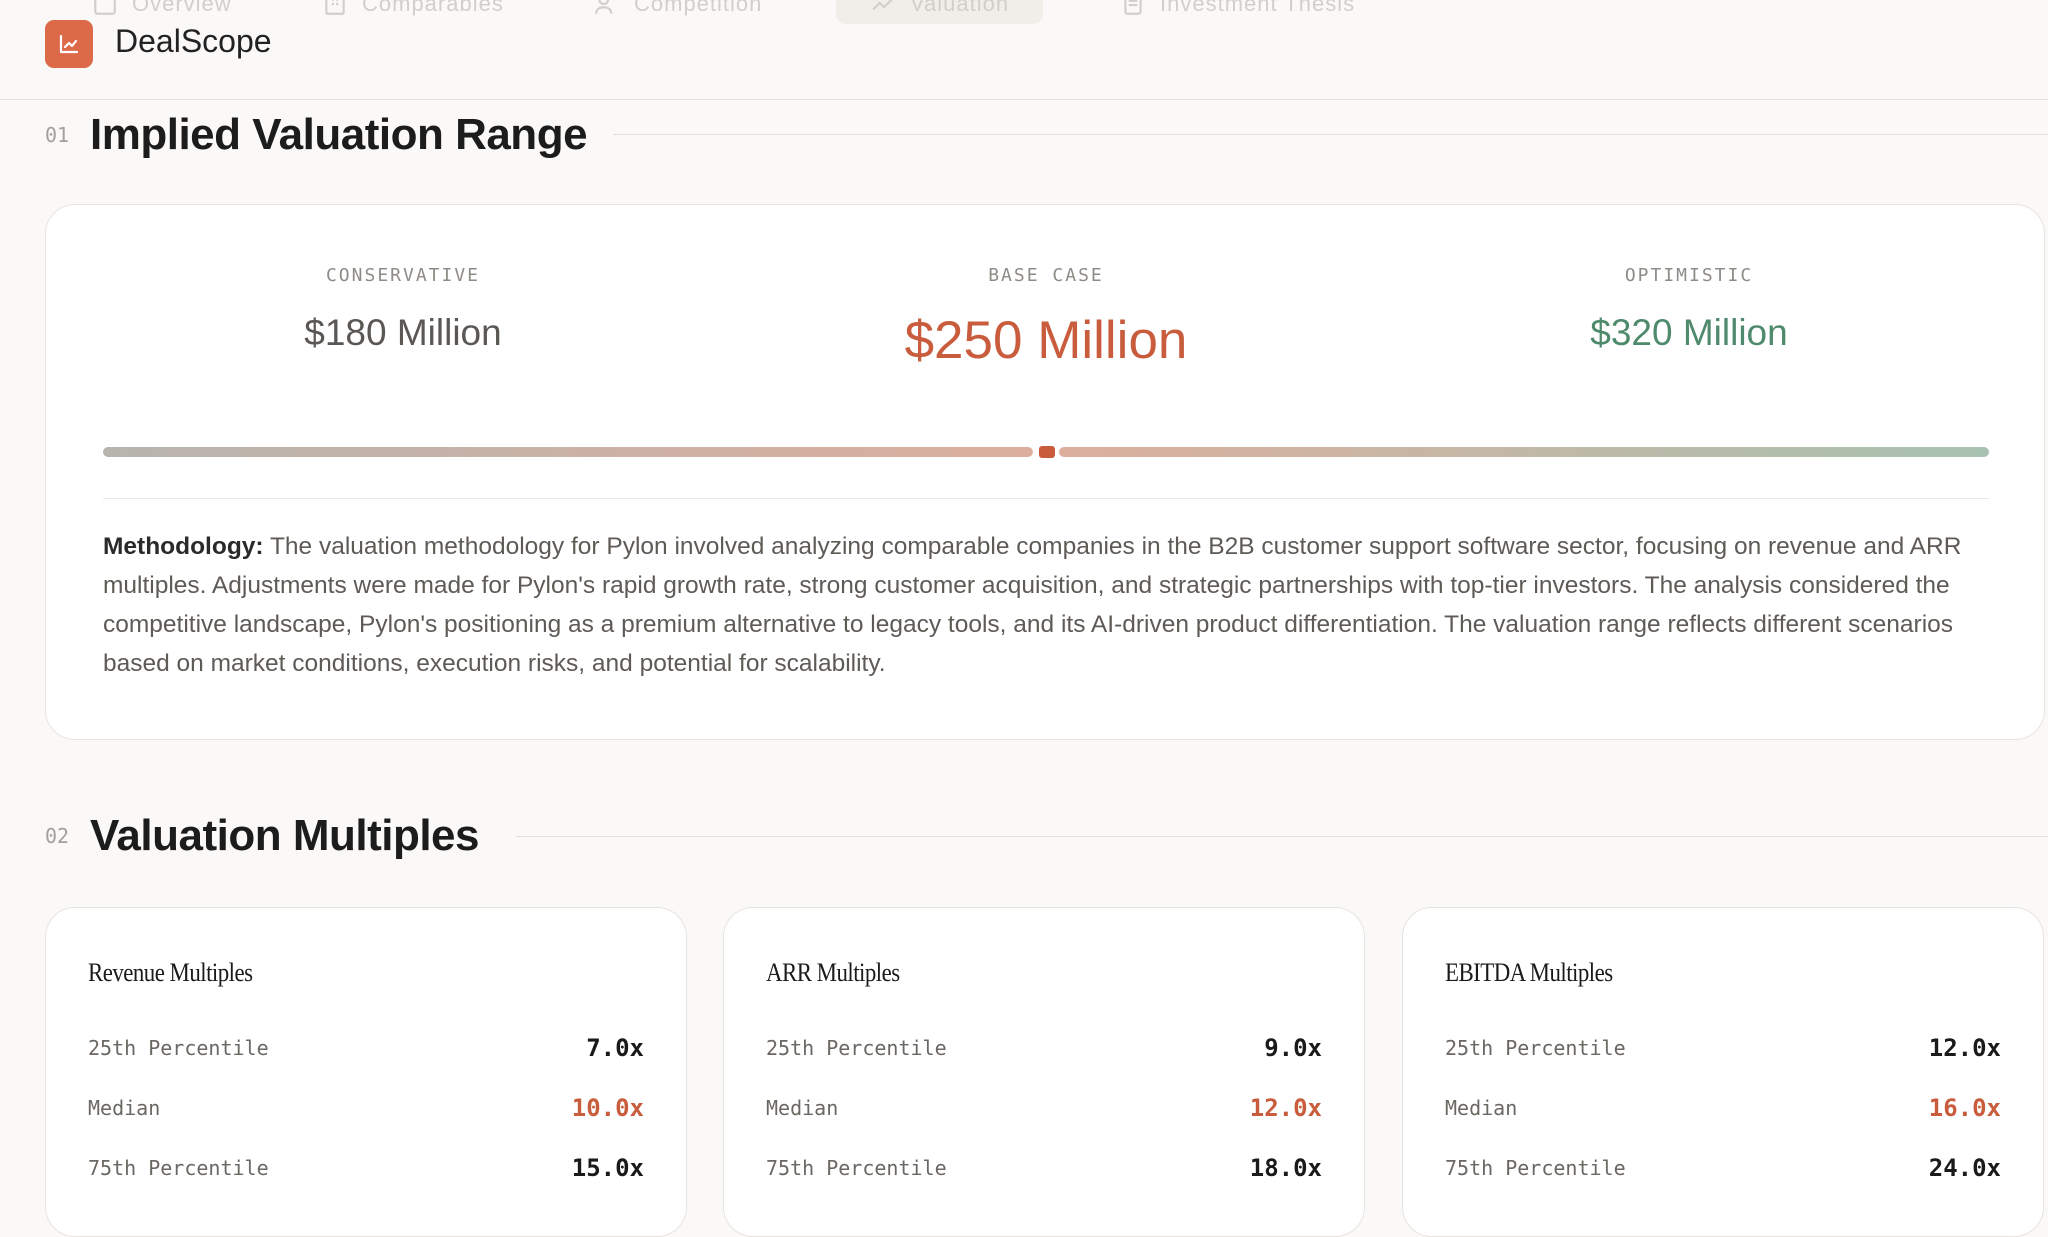 The width and height of the screenshot is (2048, 1237). I want to click on tab-investment-thesis: Investment Thesis, so click(1237, 12).